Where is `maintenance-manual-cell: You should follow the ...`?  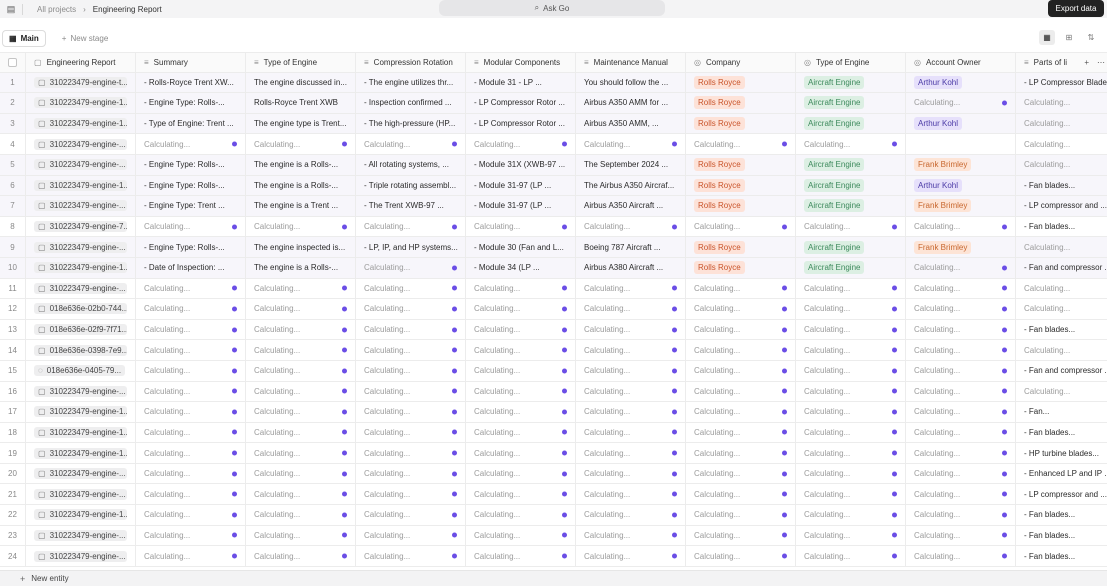 maintenance-manual-cell: You should follow the ... is located at coordinates (631, 82).